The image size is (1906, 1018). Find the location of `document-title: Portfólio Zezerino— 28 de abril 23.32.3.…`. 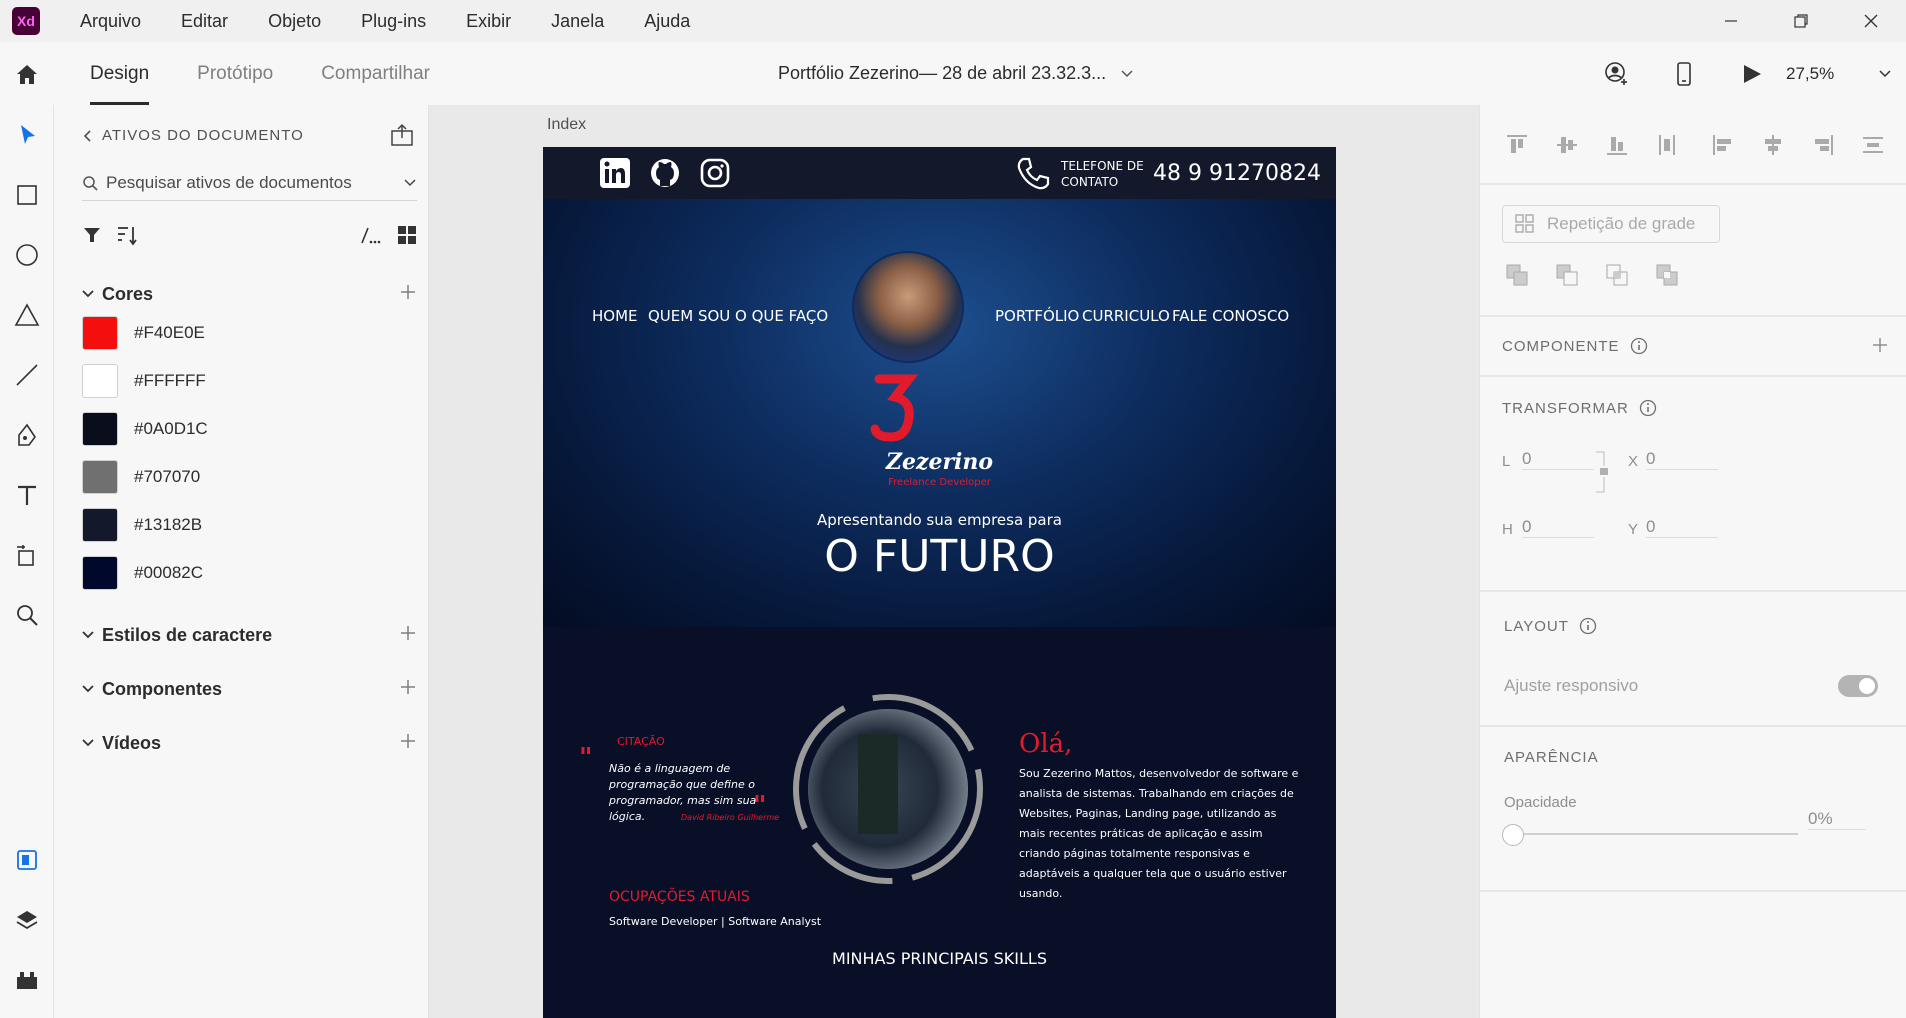

document-title: Portfólio Zezerino— 28 de abril 23.32.3.… is located at coordinates (956, 73).